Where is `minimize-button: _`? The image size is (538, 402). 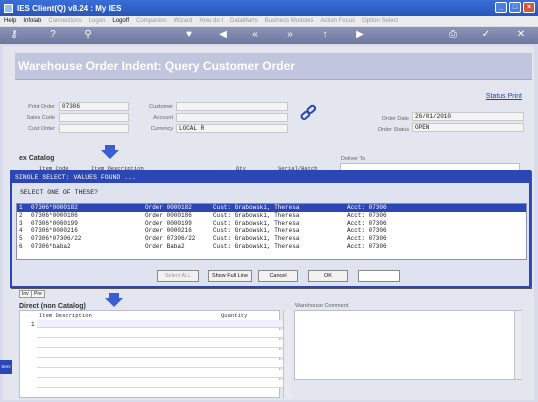 minimize-button: _ is located at coordinates (501, 7).